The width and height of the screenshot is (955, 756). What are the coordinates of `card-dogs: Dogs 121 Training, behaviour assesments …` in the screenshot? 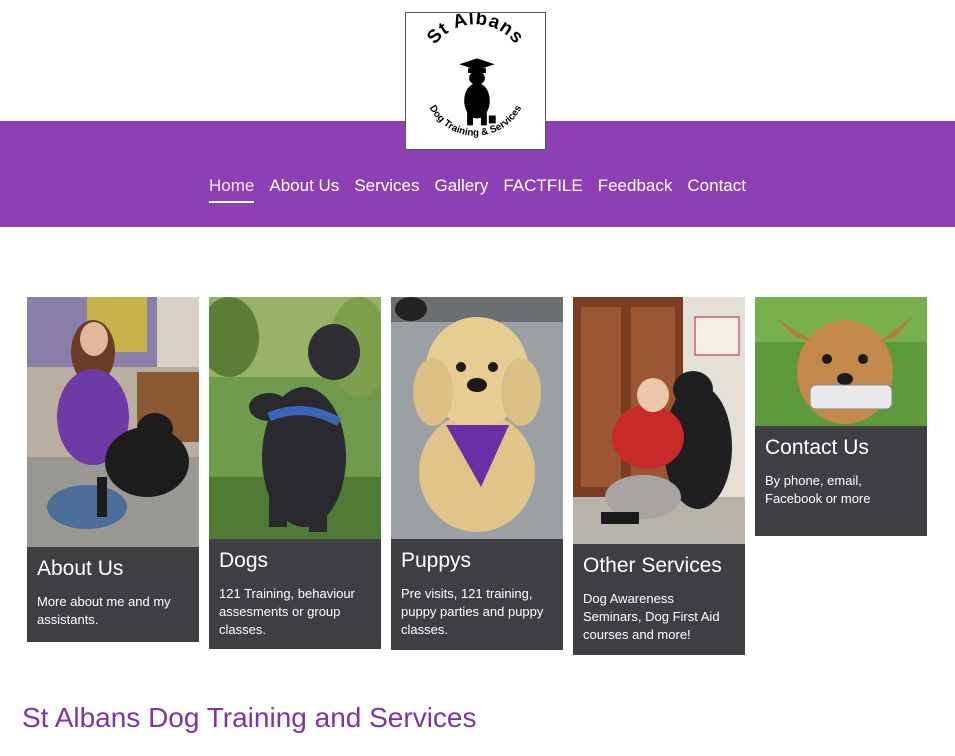 It's located at (295, 473).